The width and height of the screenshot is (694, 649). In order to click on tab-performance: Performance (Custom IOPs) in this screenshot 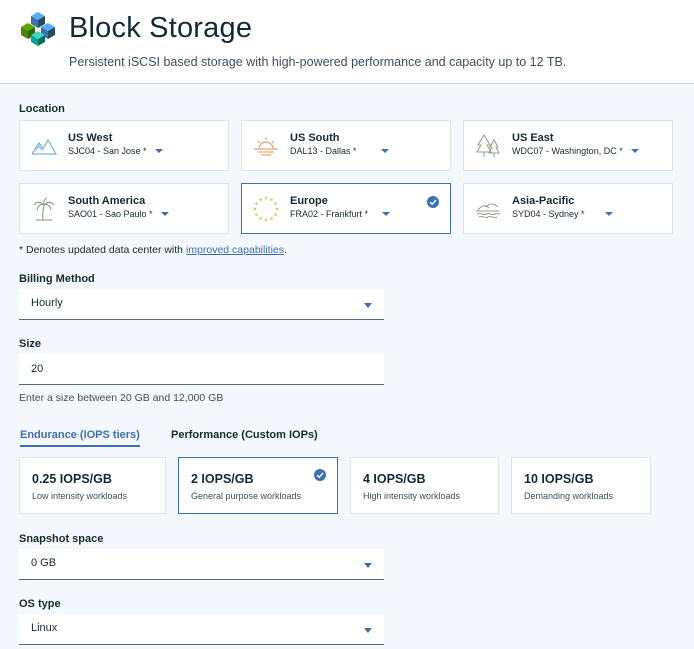, I will do `click(244, 437)`.